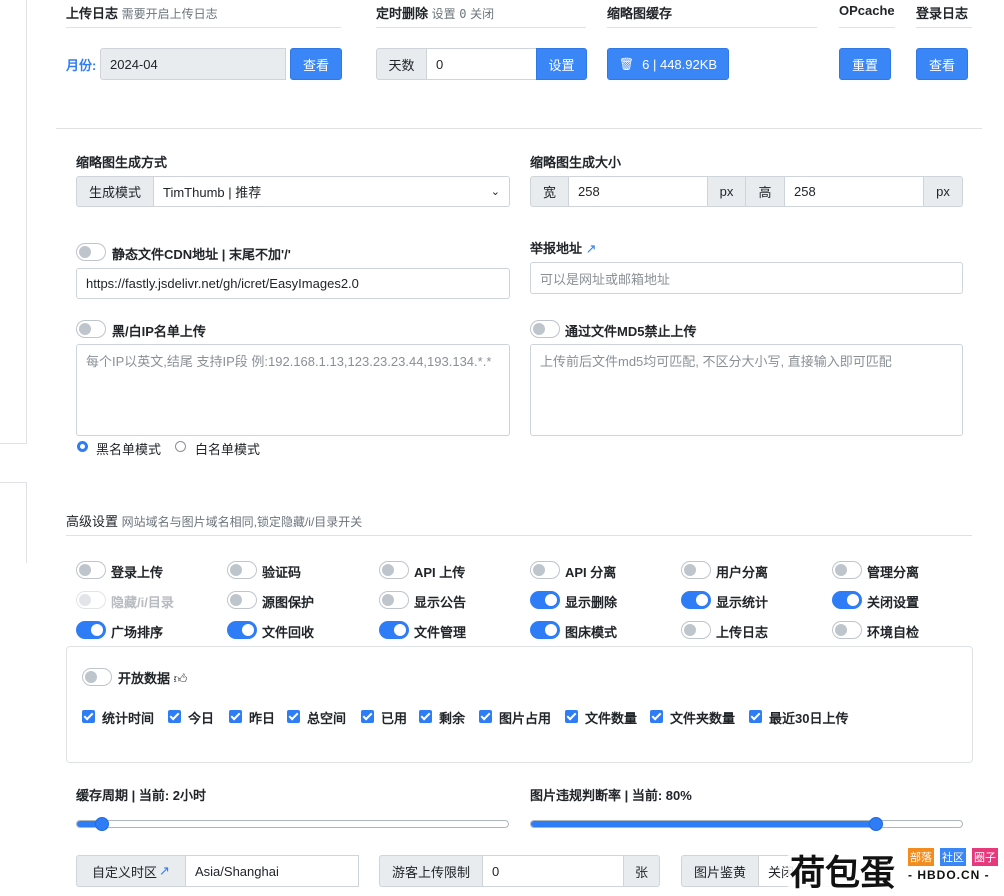  What do you see at coordinates (91, 252) in the screenshot?
I see `cdn-toggle` at bounding box center [91, 252].